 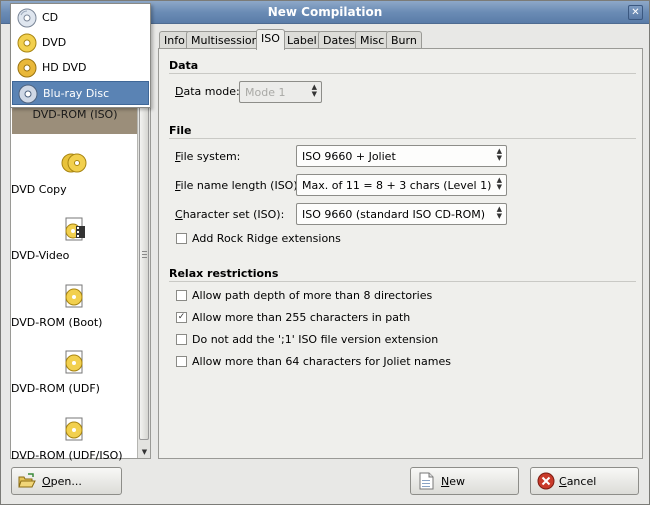 What do you see at coordinates (39, 189) in the screenshot?
I see `list-item-label: DVD Copy` at bounding box center [39, 189].